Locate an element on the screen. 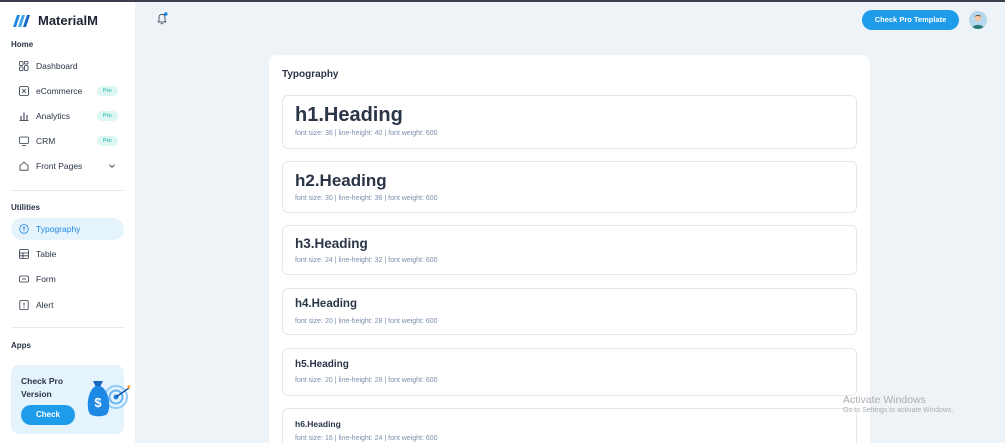 Image resolution: width=1005 pixels, height=443 pixels. sidebar-item-label: Analytics is located at coordinates (53, 116).